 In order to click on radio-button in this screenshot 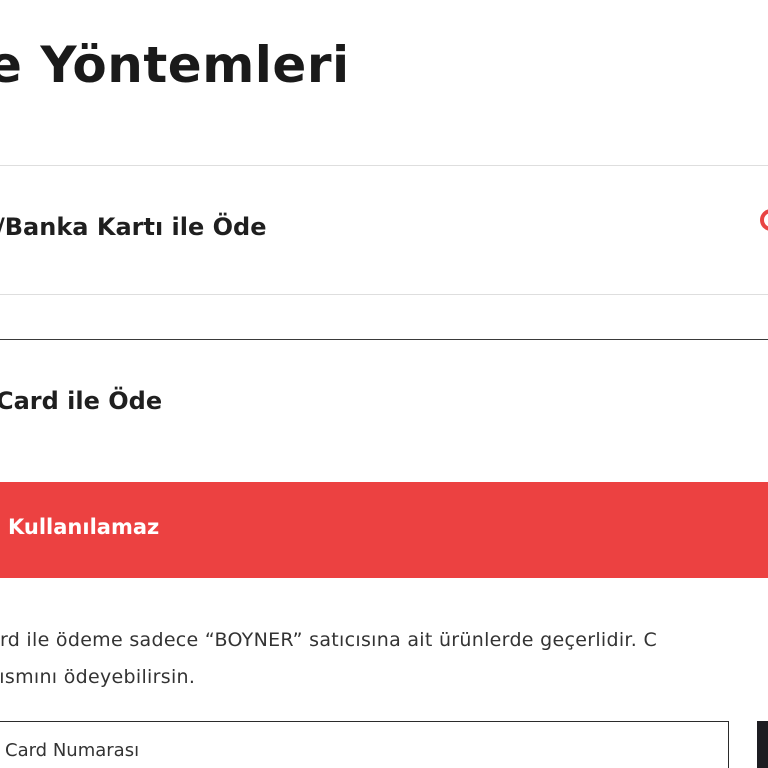, I will do `click(764, 220)`.